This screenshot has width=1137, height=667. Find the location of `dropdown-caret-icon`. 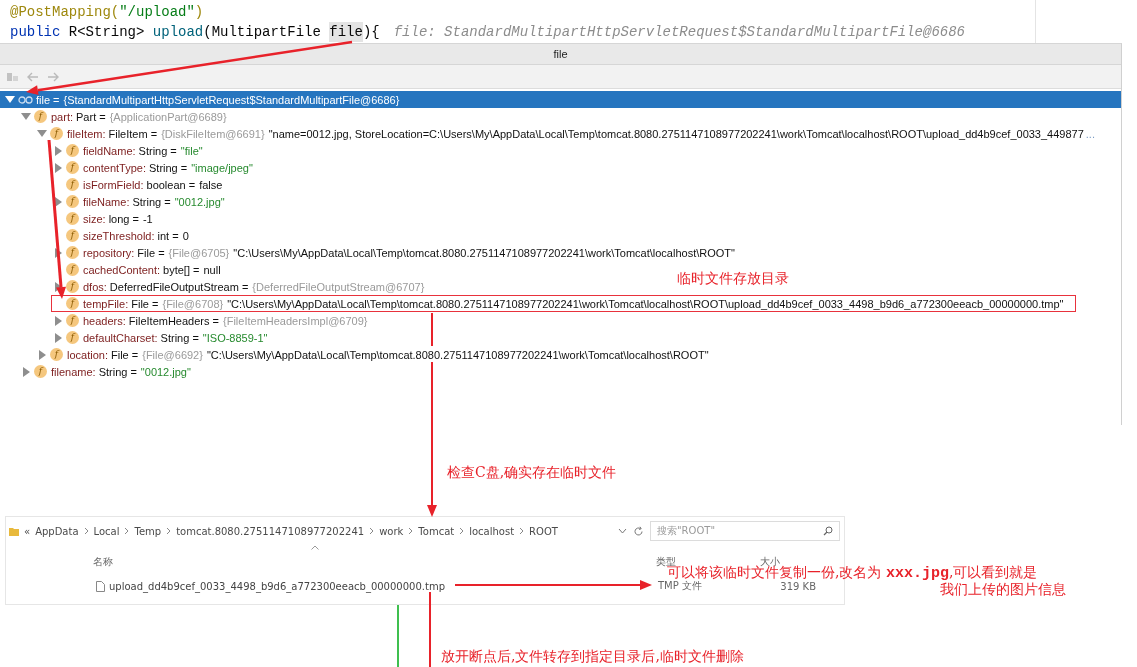

dropdown-caret-icon is located at coordinates (622, 531).